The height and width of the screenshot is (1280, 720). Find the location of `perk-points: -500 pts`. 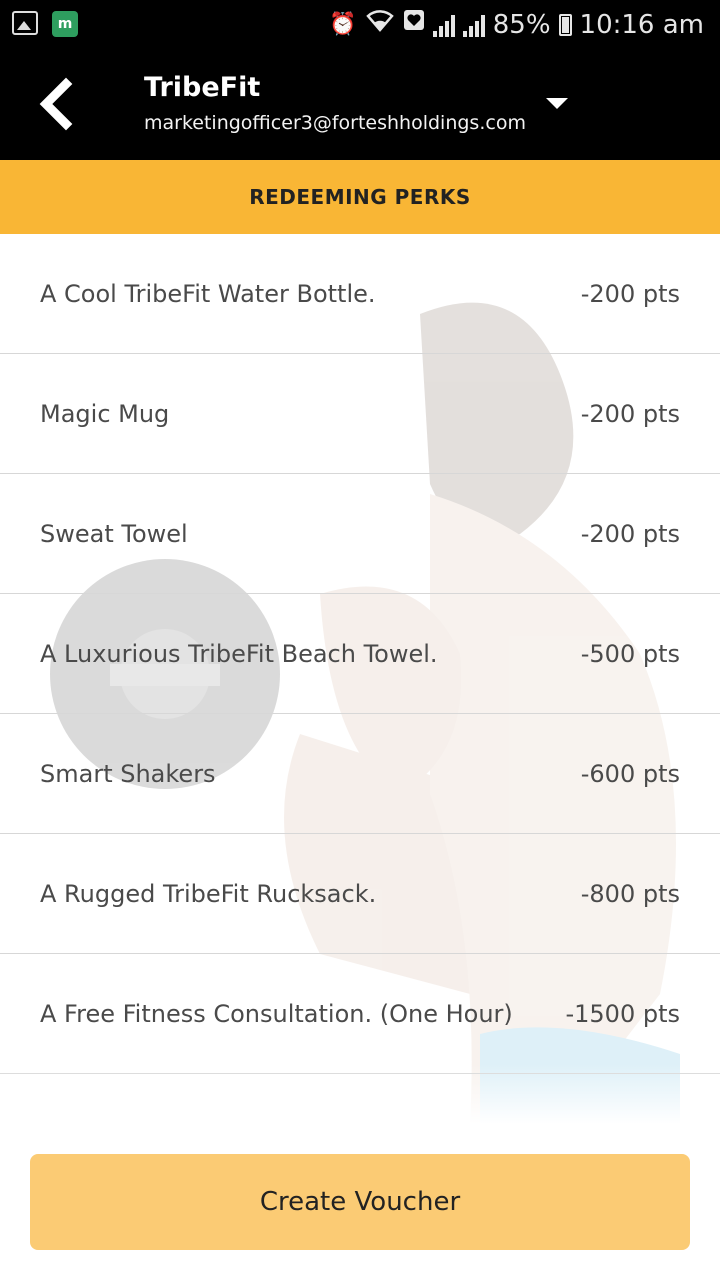

perk-points: -500 pts is located at coordinates (630, 653).